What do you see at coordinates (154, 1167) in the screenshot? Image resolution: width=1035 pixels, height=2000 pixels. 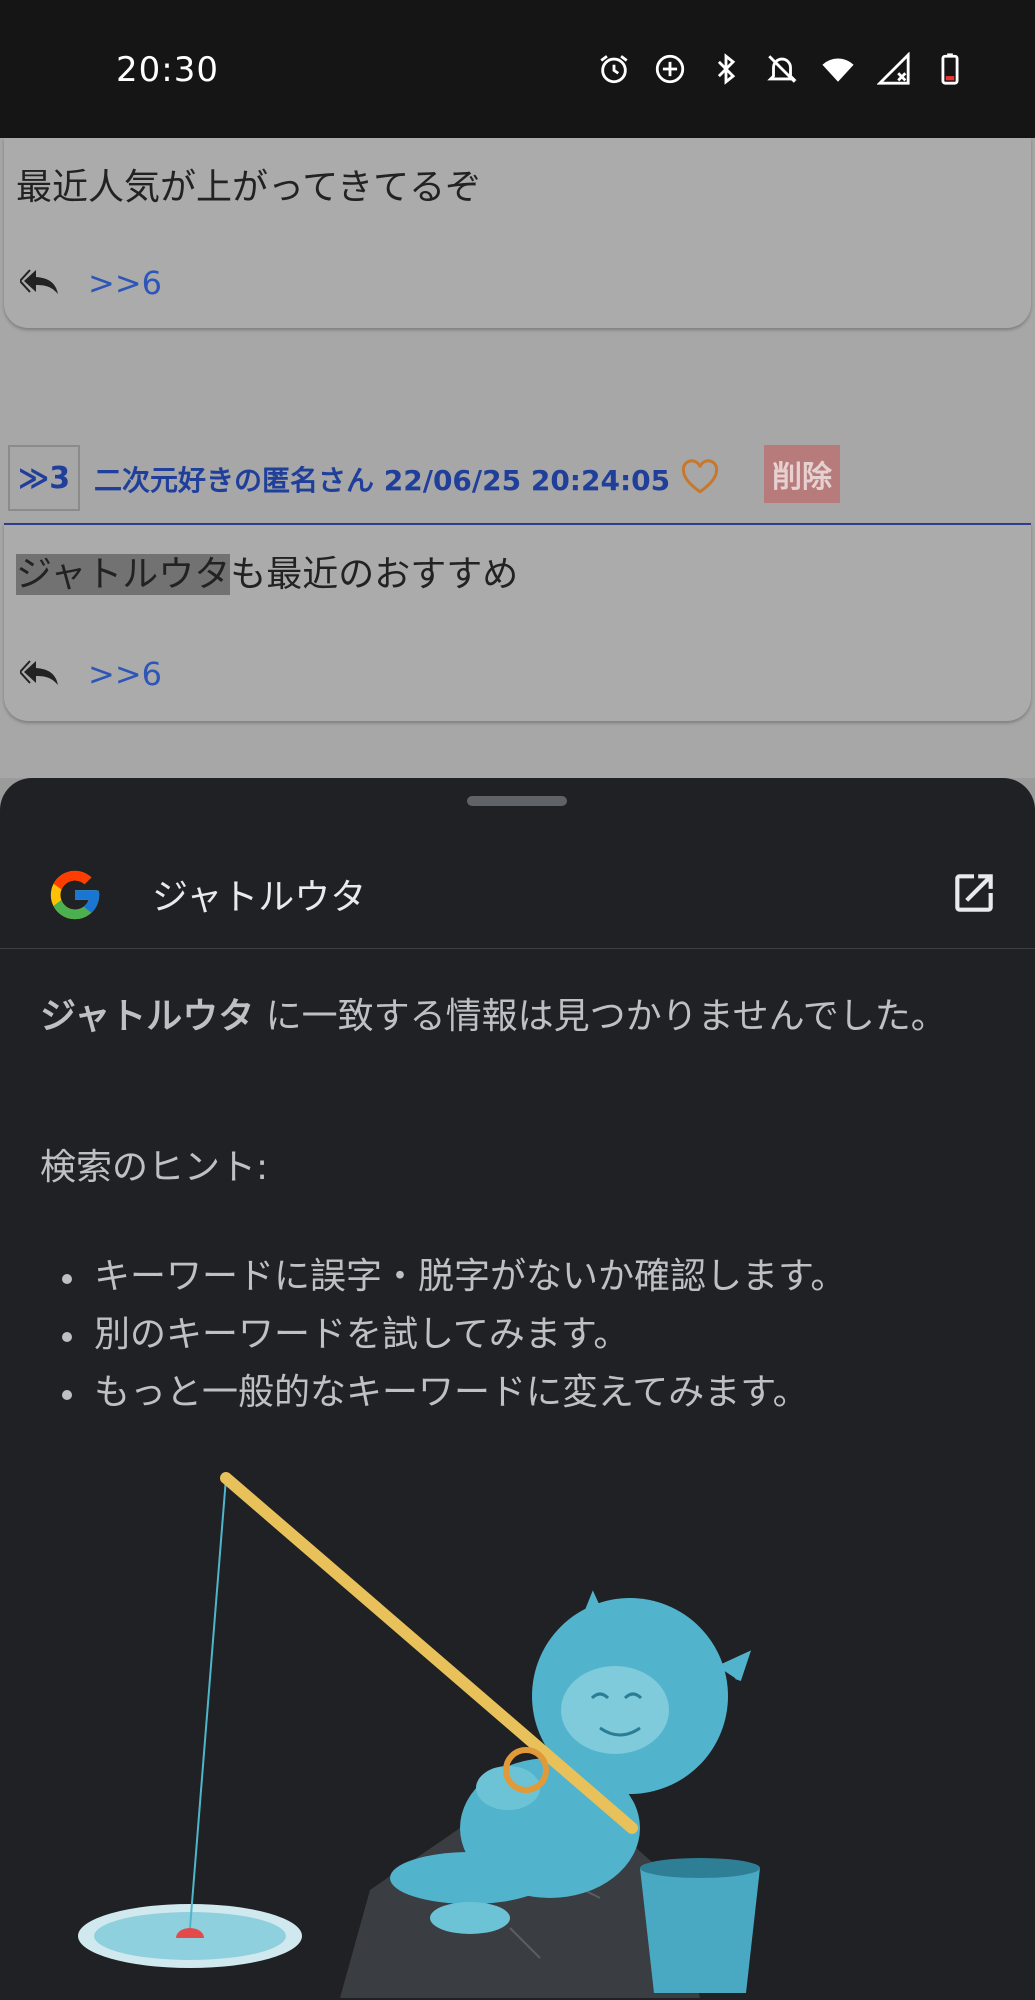 I see `tips-title: 検索のヒント:` at bounding box center [154, 1167].